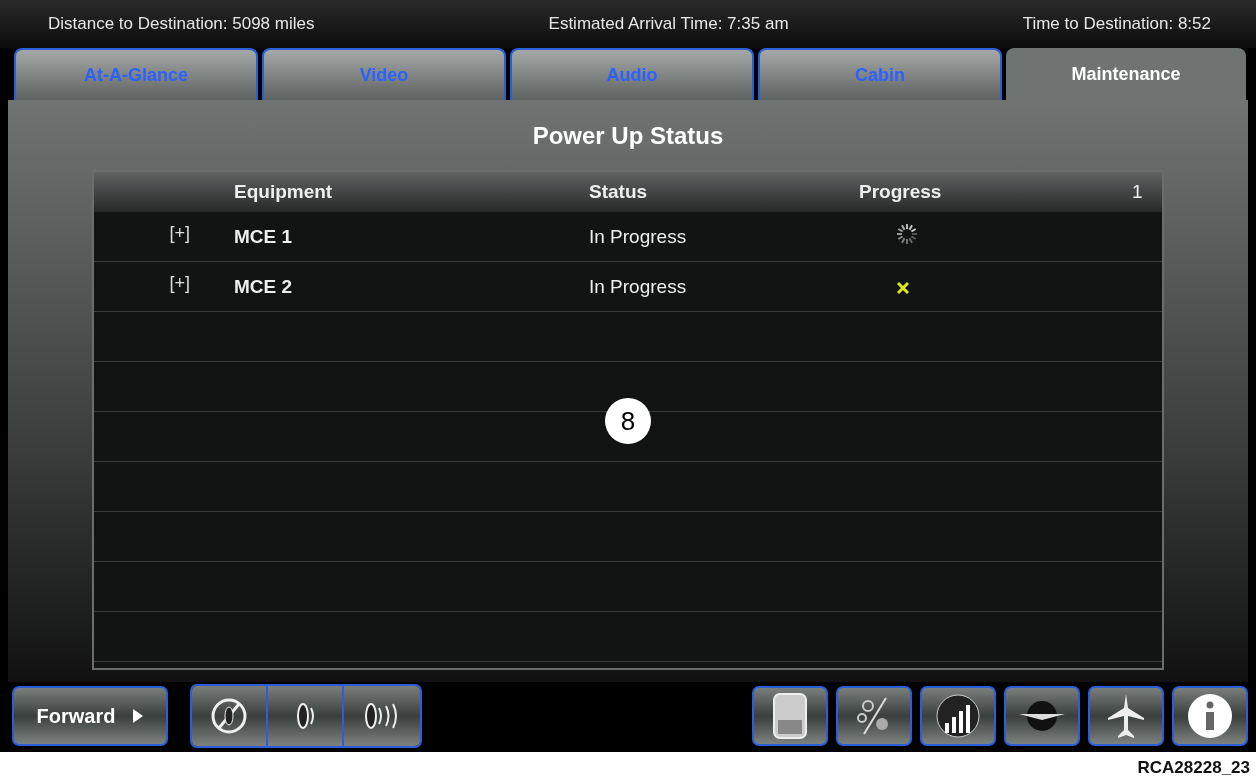 This screenshot has height=782, width=1256. What do you see at coordinates (1126, 74) in the screenshot?
I see `tab: Maintenance` at bounding box center [1126, 74].